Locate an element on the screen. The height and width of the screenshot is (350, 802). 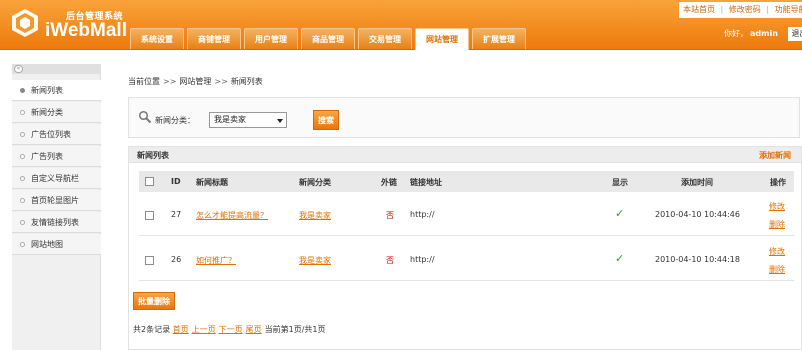
pagination: 共2条记录 首页 上一页 下一页 尾页 当前第1页/共1页 is located at coordinates (229, 329).